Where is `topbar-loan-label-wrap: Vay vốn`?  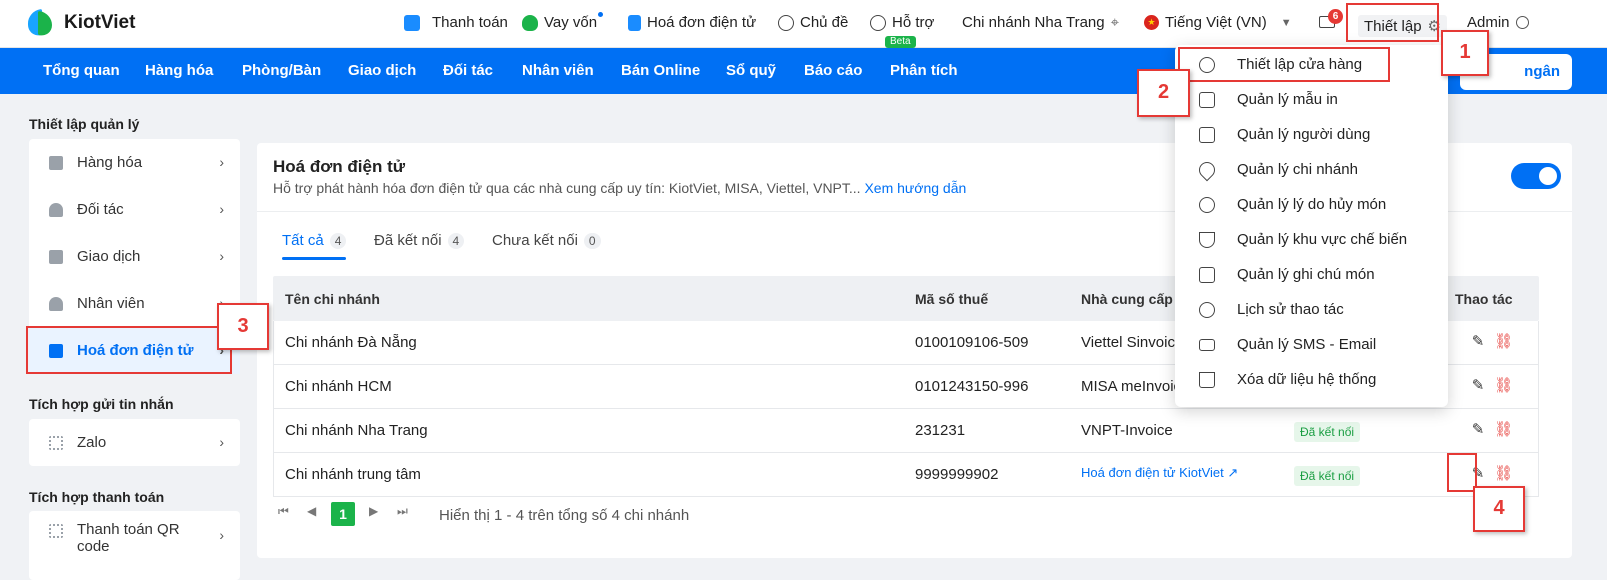
topbar-loan-label-wrap: Vay vốn is located at coordinates (574, 21).